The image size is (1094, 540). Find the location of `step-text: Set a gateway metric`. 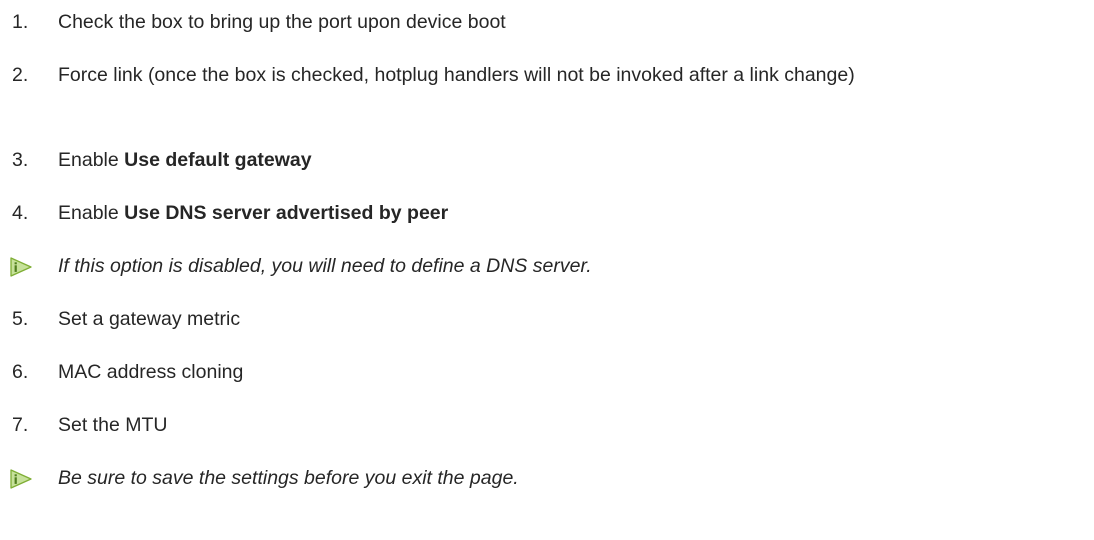

step-text: Set a gateway metric is located at coordinates (149, 319).